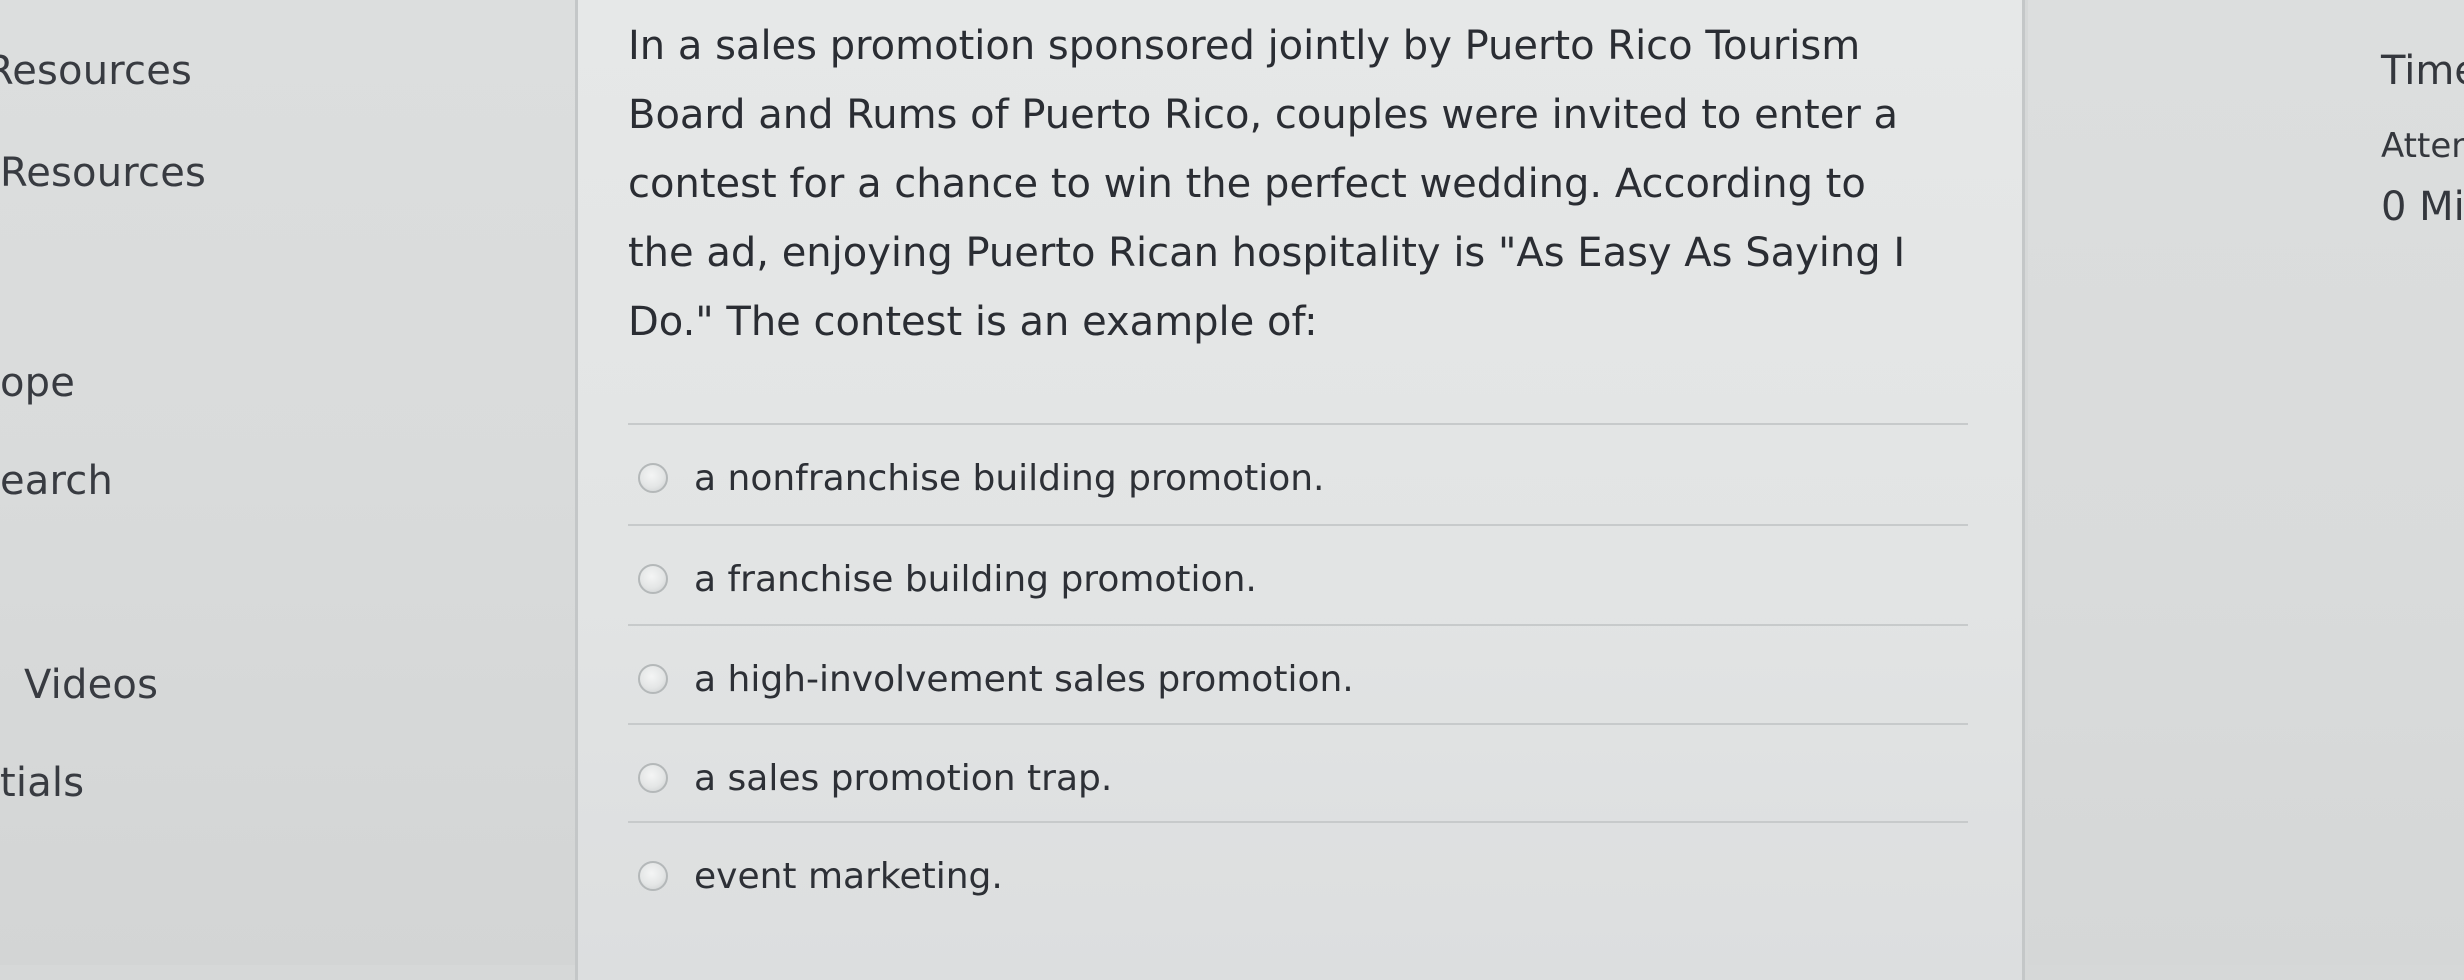  I want to click on sidebar-item-search: earch, so click(56, 481).